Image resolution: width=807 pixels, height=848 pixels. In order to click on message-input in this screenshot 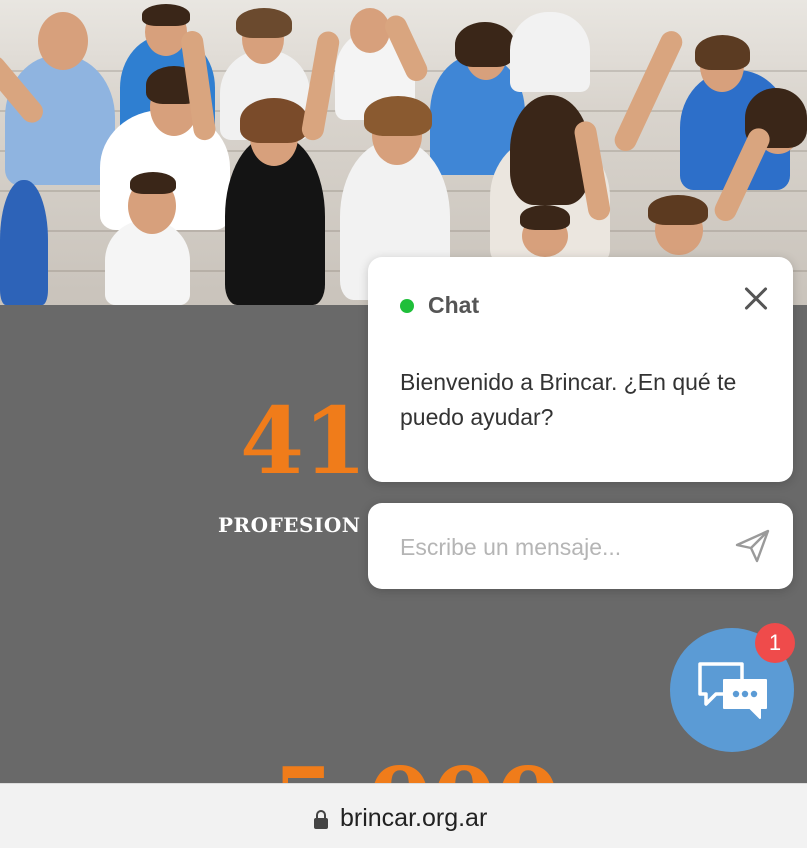, I will do `click(555, 547)`.